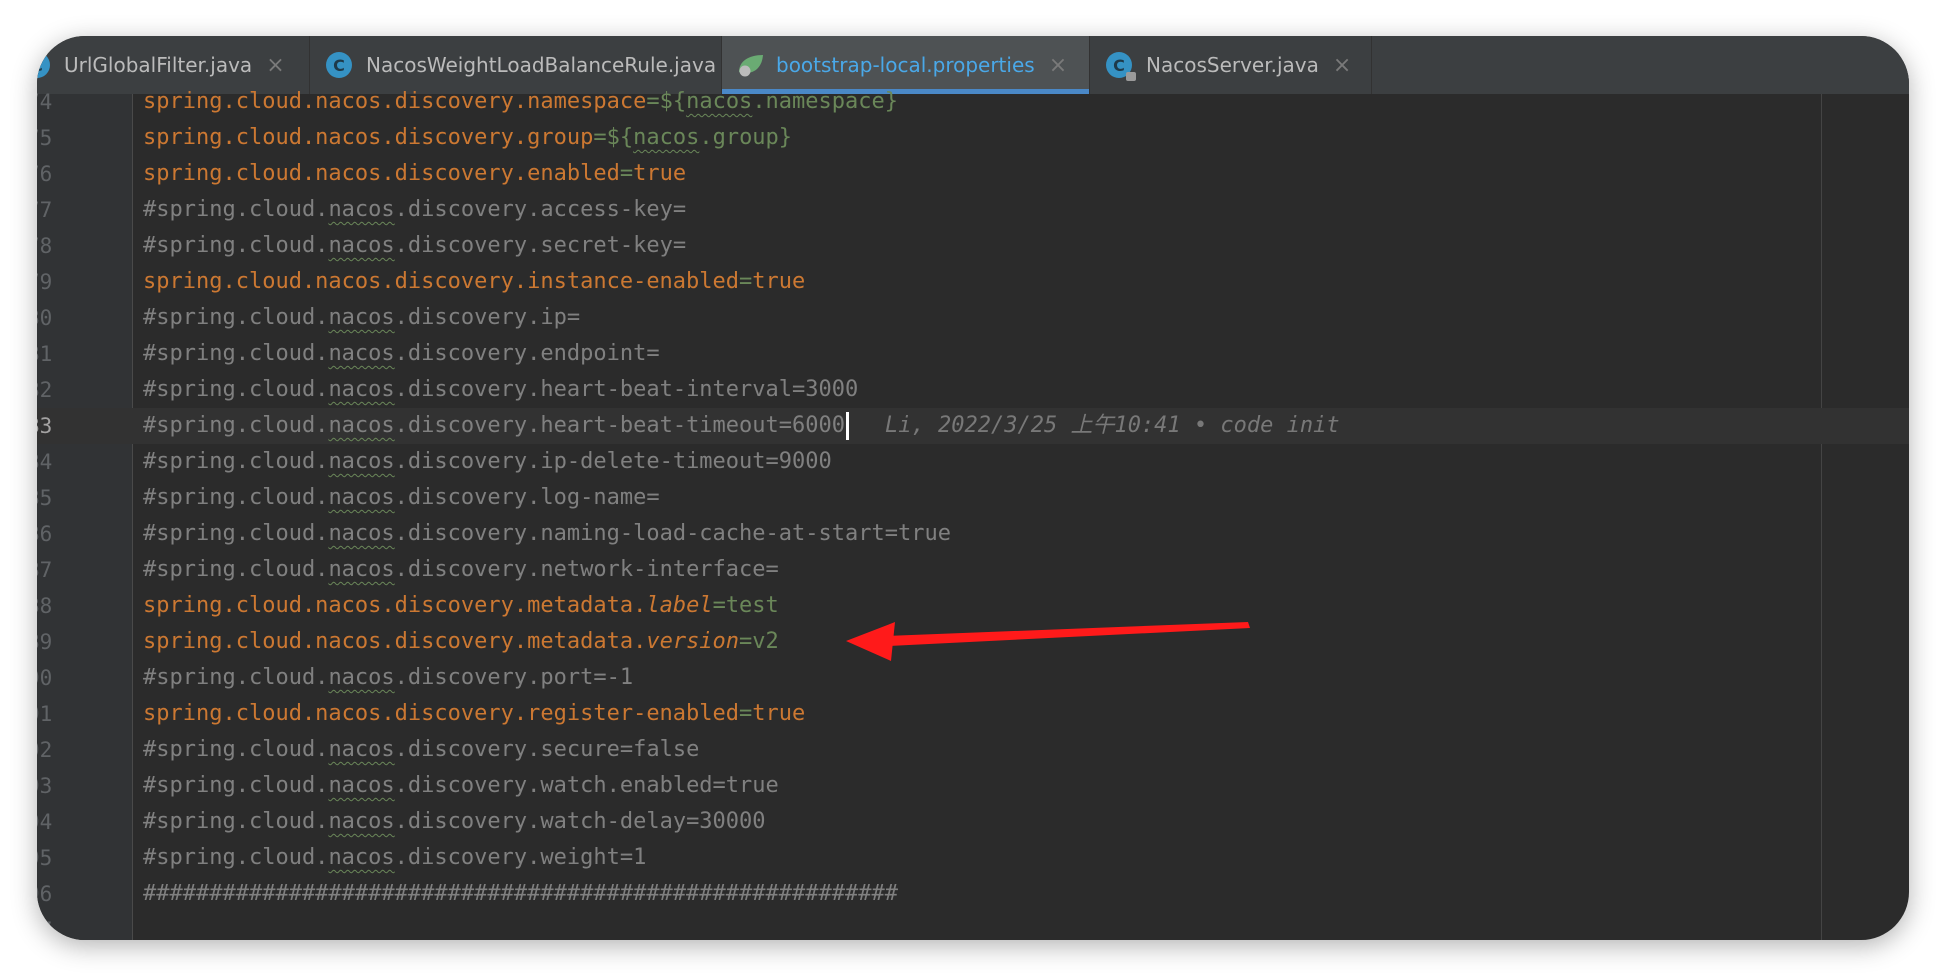  Describe the element at coordinates (45, 426) in the screenshot. I see `line-number: 83` at that location.